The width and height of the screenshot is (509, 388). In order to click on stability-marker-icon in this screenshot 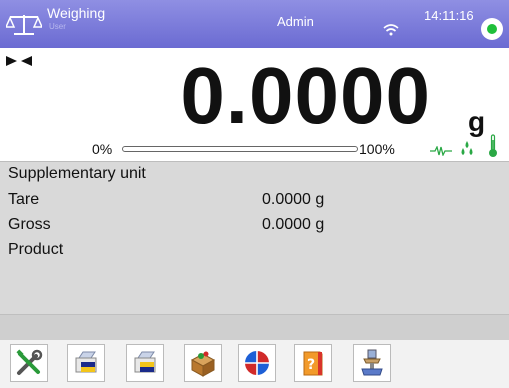, I will do `click(19, 61)`.